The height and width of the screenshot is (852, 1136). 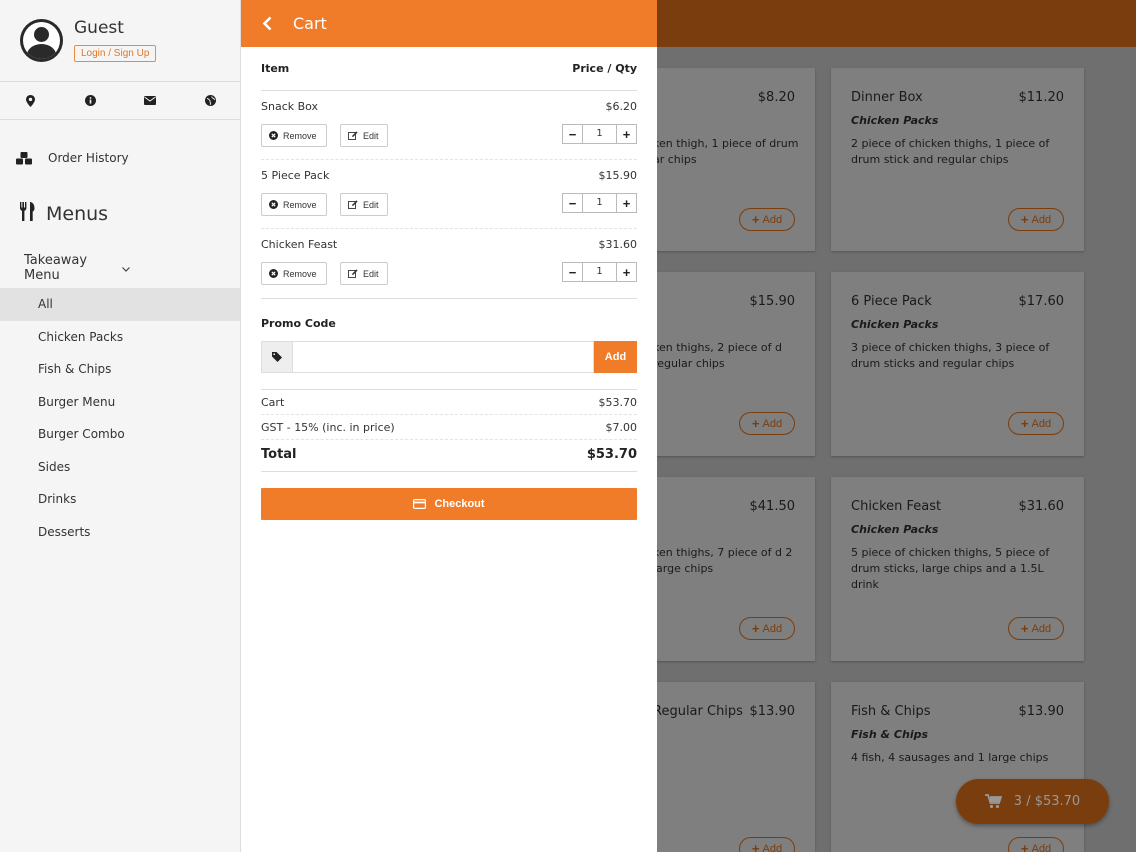 I want to click on cart-line-item: Chicken Feast $31.60 Remove Edit − 1 +, so click(x=449, y=263).